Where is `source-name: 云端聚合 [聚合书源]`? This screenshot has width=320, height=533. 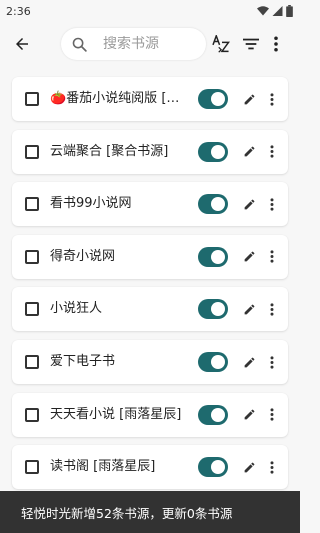
source-name: 云端聚合 [聚合书源] is located at coordinates (109, 151).